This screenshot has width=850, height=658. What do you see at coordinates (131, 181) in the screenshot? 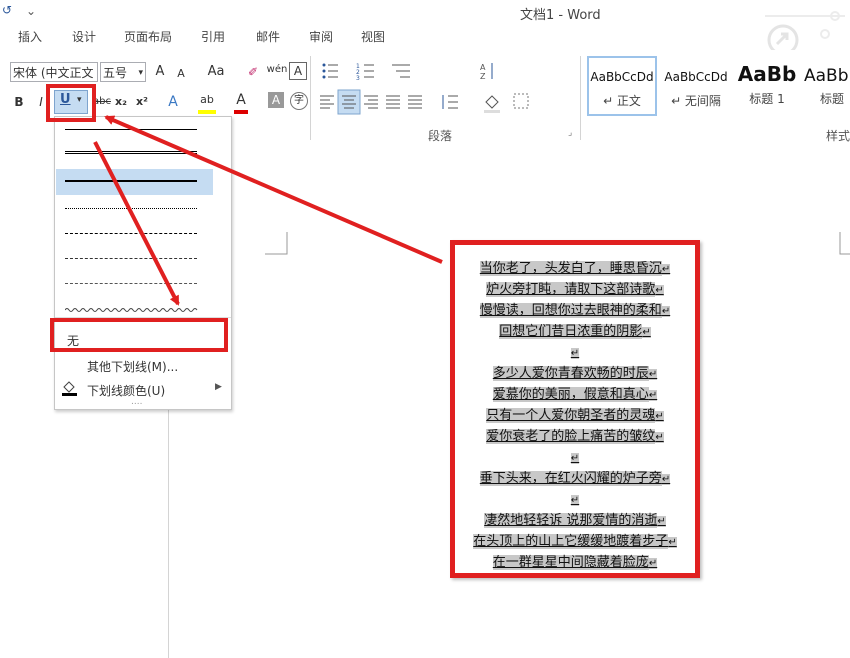
I see `underline-thick-option` at bounding box center [131, 181].